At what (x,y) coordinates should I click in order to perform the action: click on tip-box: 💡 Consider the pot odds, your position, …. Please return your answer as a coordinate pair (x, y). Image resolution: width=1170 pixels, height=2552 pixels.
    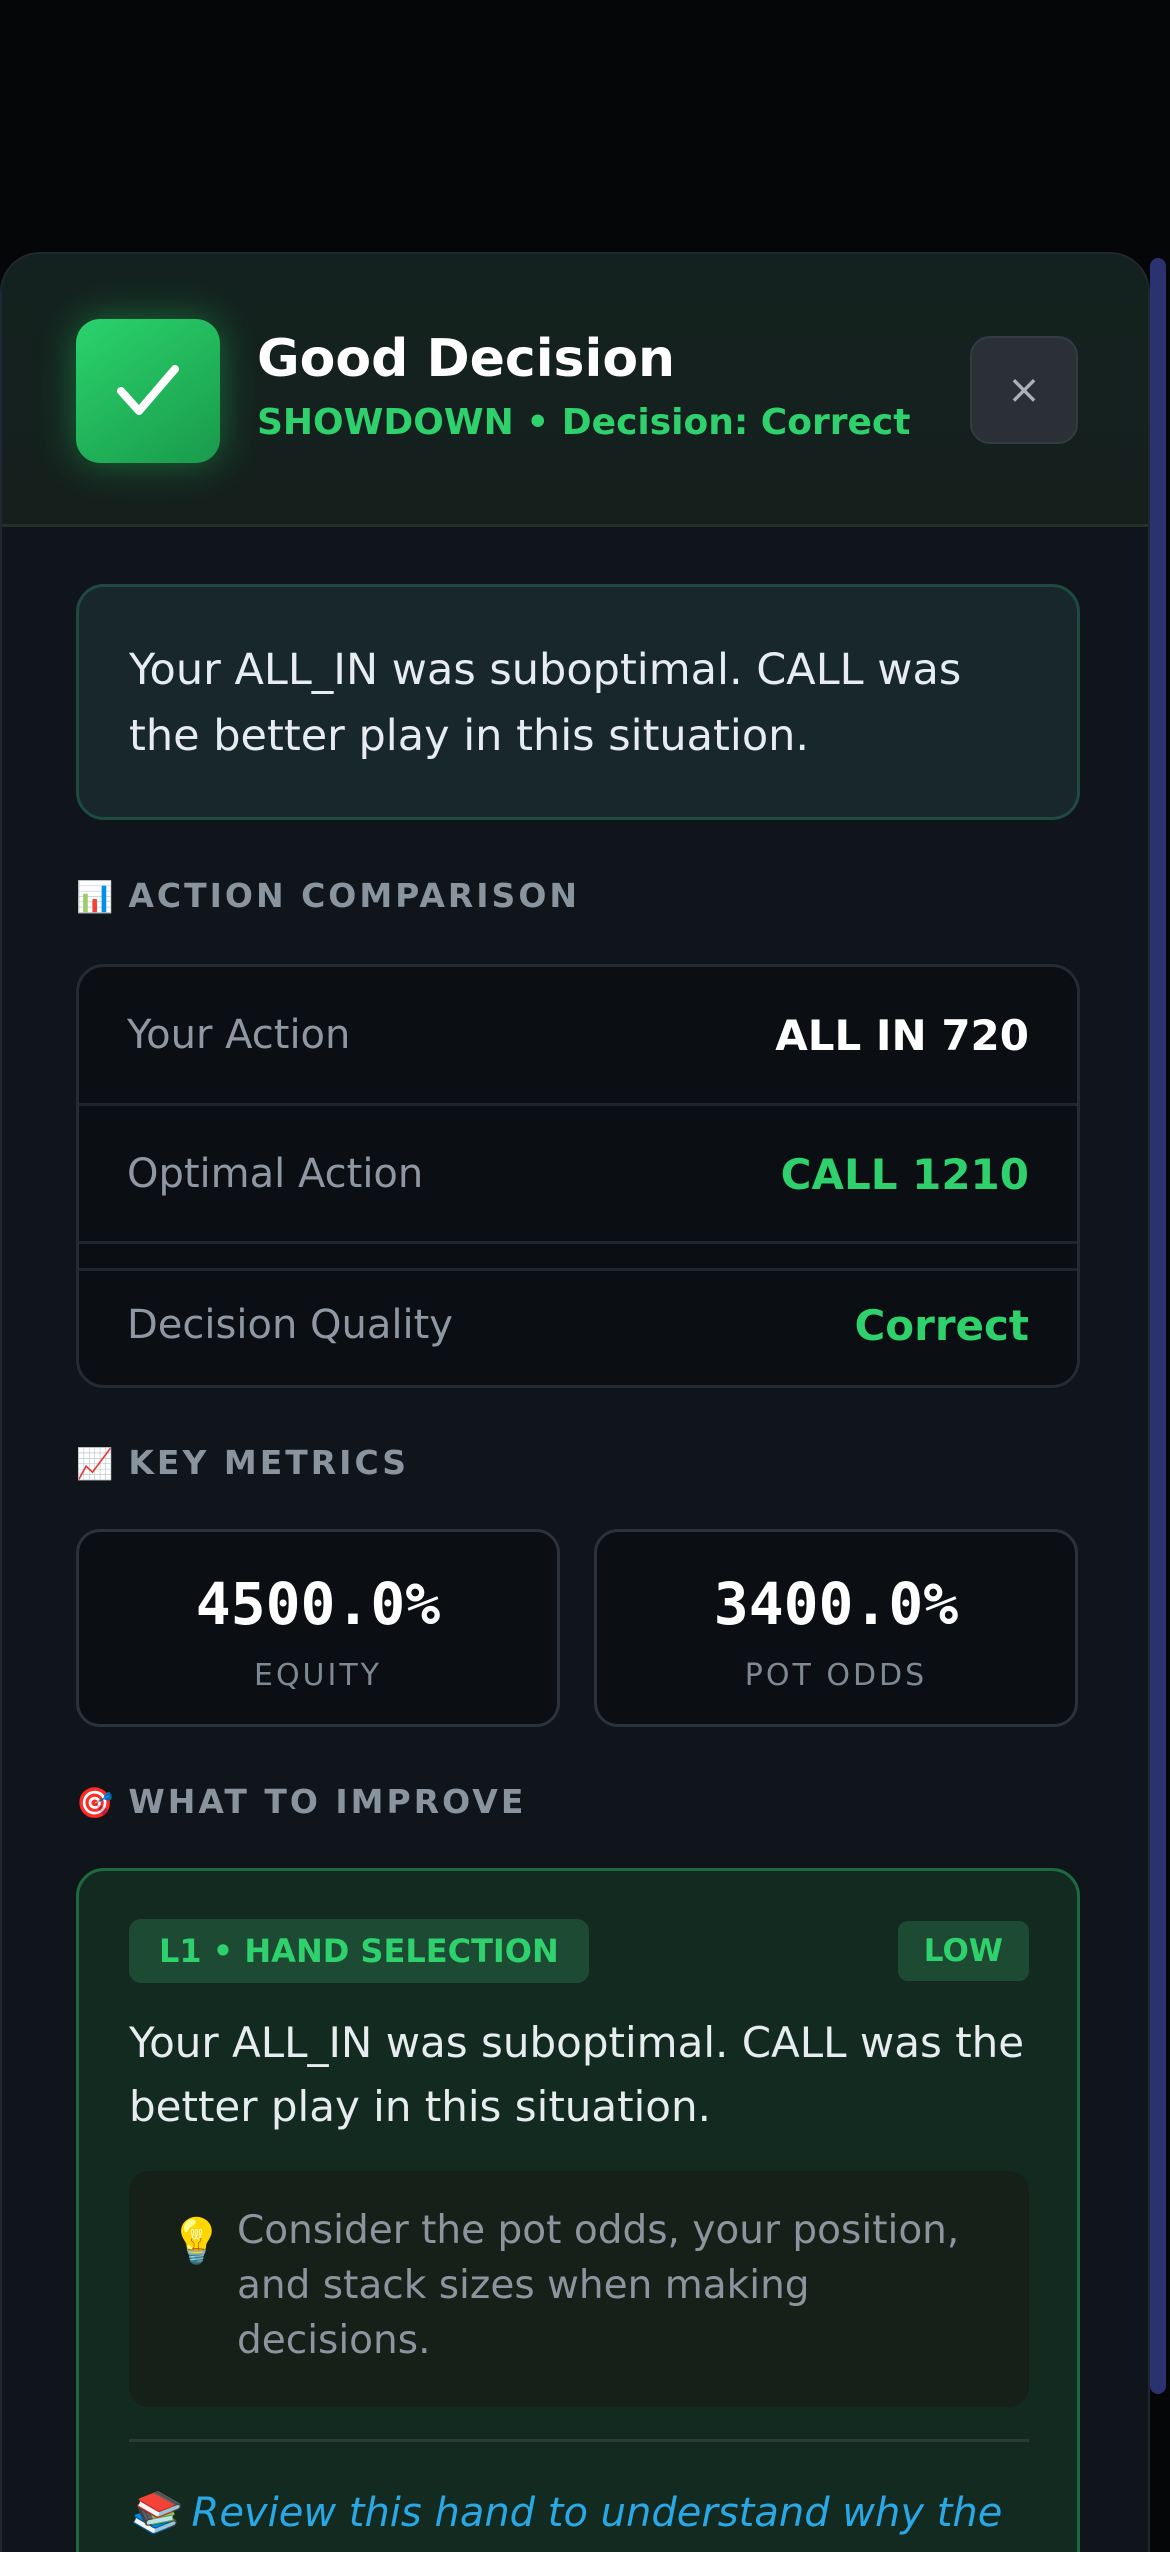
    Looking at the image, I should click on (579, 2289).